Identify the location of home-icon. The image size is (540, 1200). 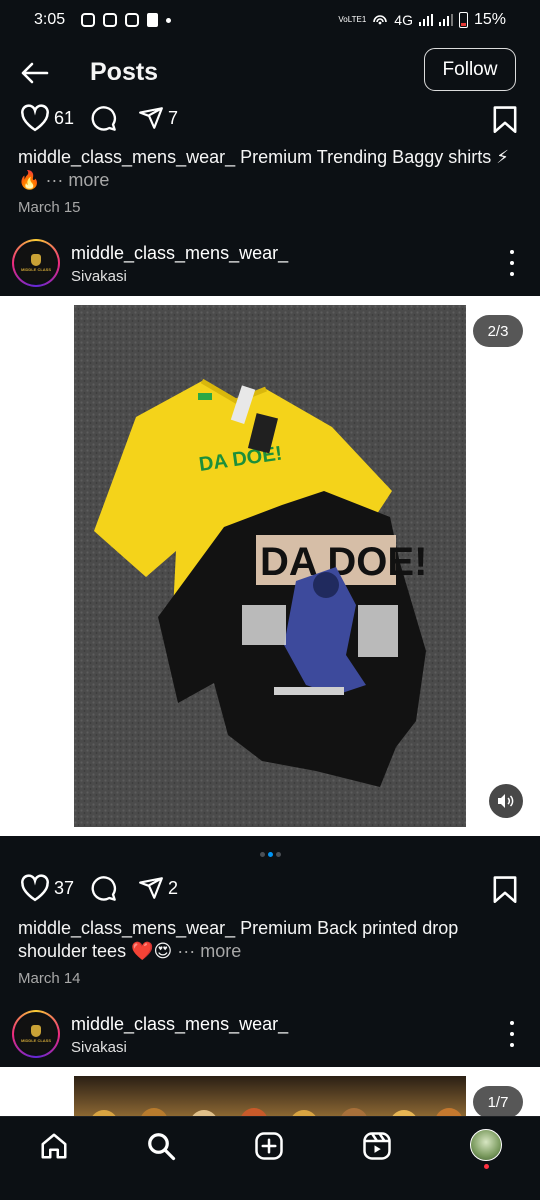
(54, 1146).